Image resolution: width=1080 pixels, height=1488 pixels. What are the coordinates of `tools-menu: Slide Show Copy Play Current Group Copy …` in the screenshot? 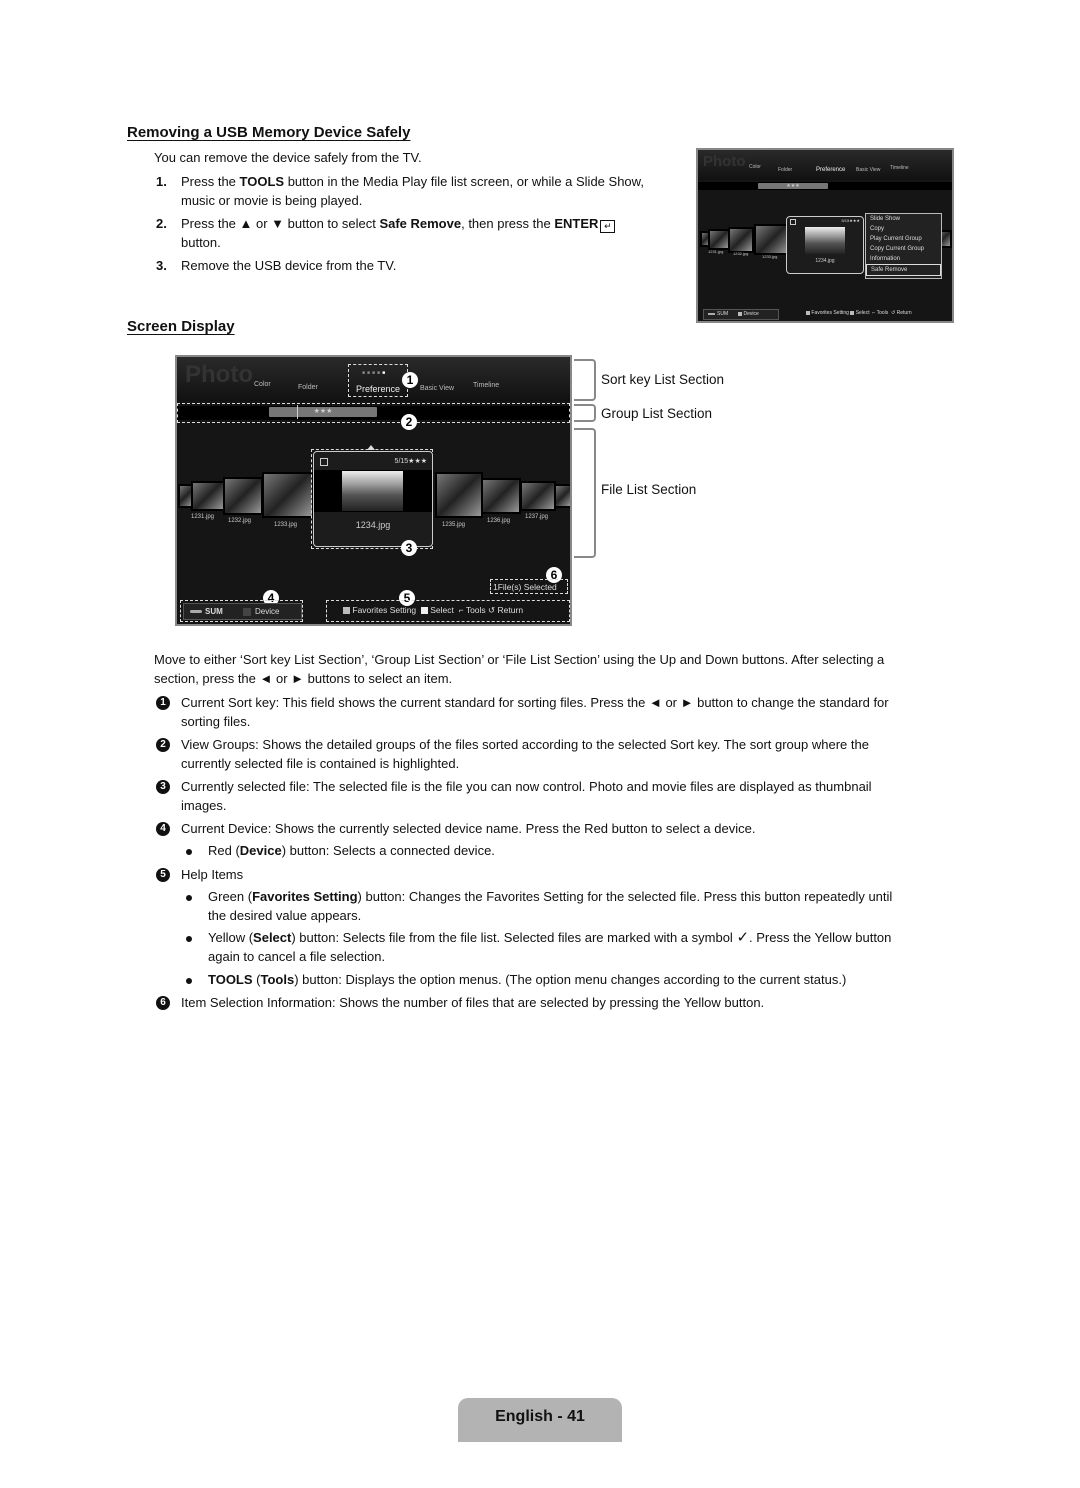 It's located at (903, 246).